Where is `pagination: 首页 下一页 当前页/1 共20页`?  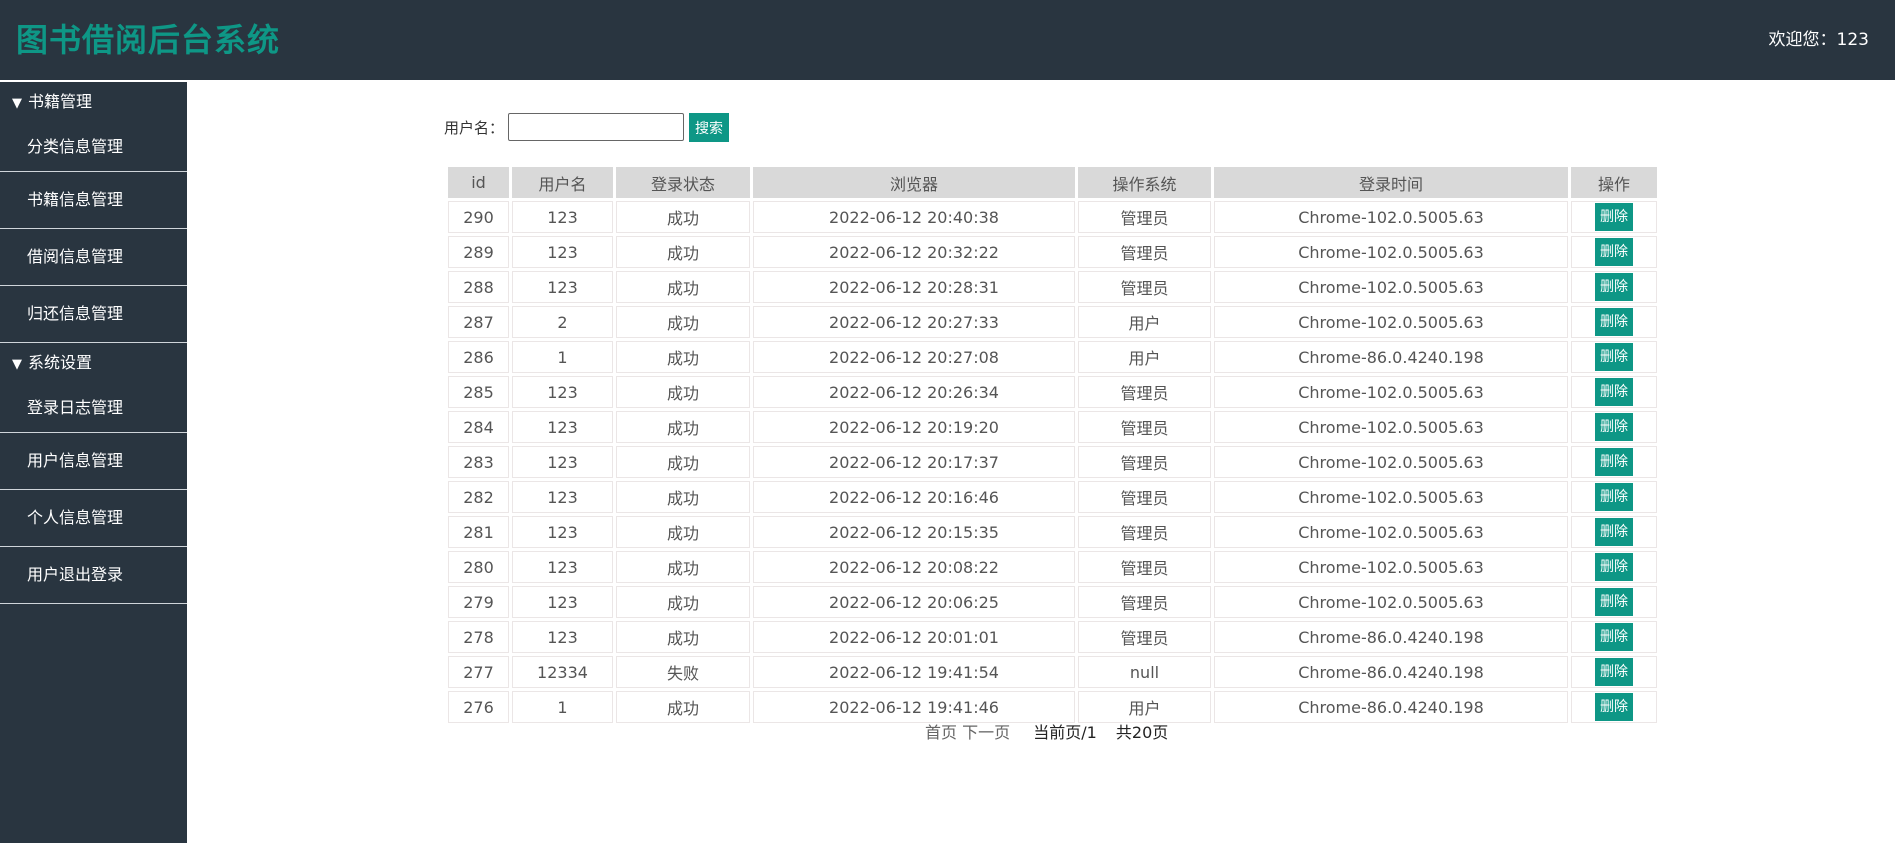
pagination: 首页 下一页 当前页/1 共20页 is located at coordinates (1046, 731).